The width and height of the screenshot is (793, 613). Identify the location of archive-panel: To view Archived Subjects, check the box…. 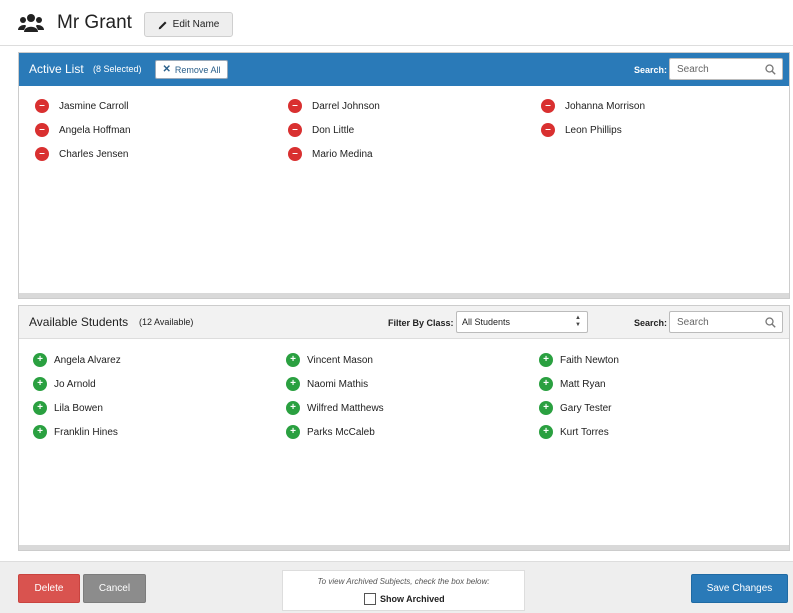
(403, 590).